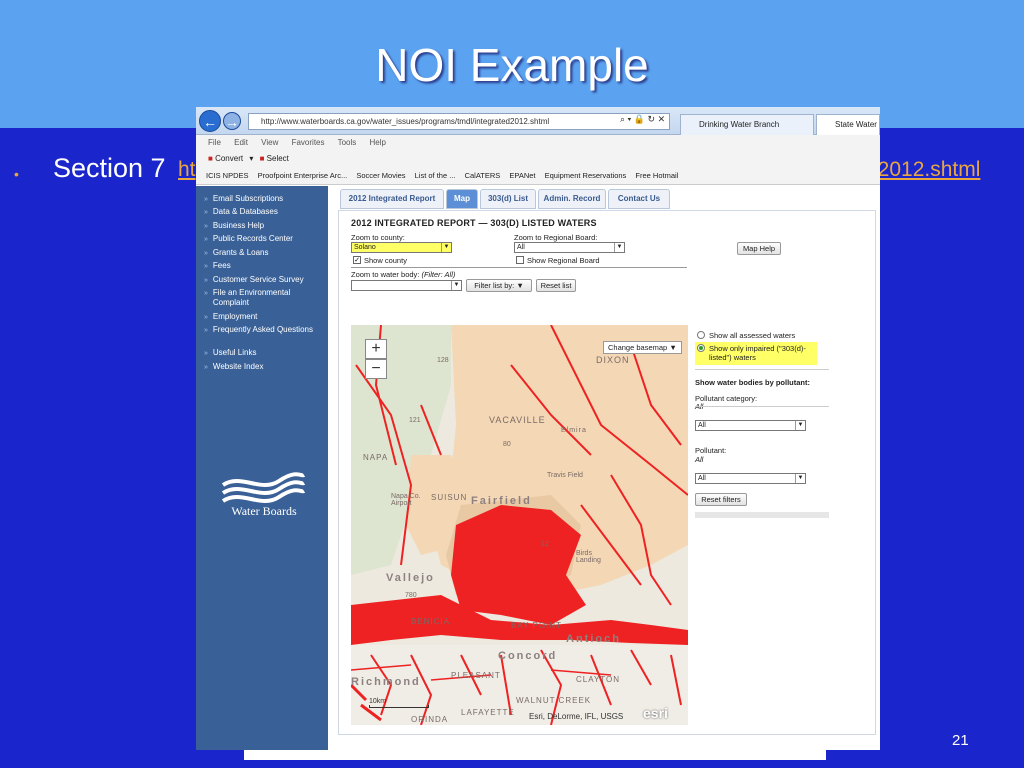  Describe the element at coordinates (308, 142) in the screenshot. I see `menu-favorites: Favorites` at that location.